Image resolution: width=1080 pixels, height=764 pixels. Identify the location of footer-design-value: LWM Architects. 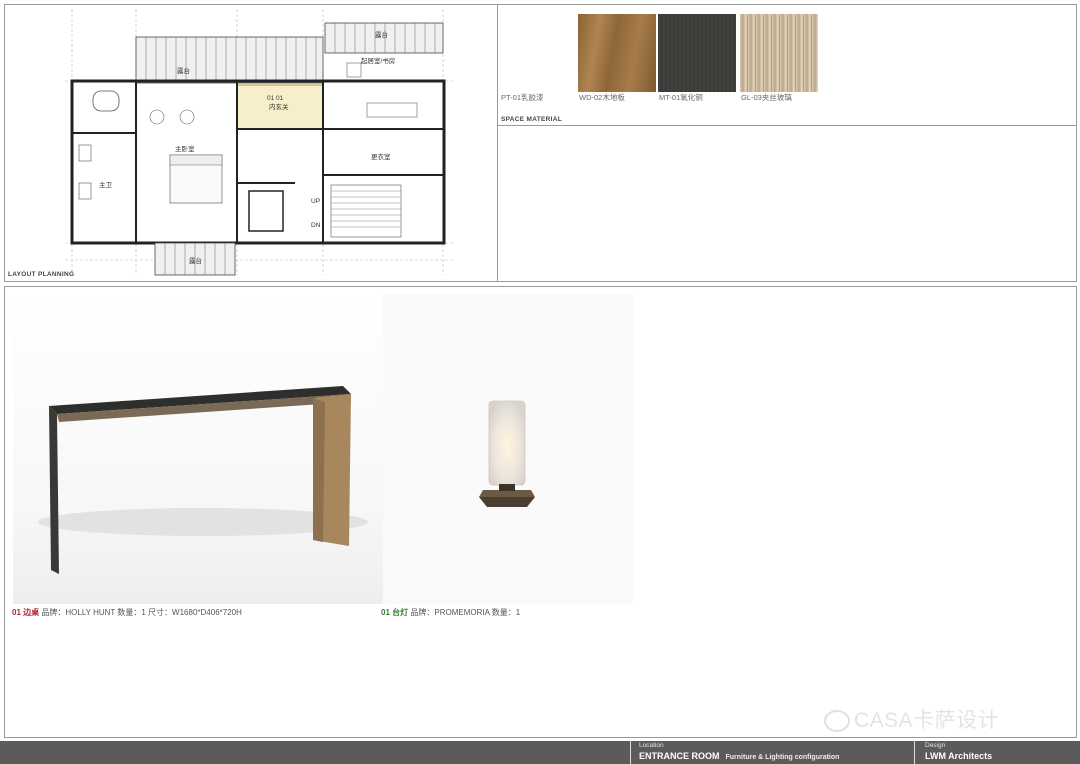
(959, 756).